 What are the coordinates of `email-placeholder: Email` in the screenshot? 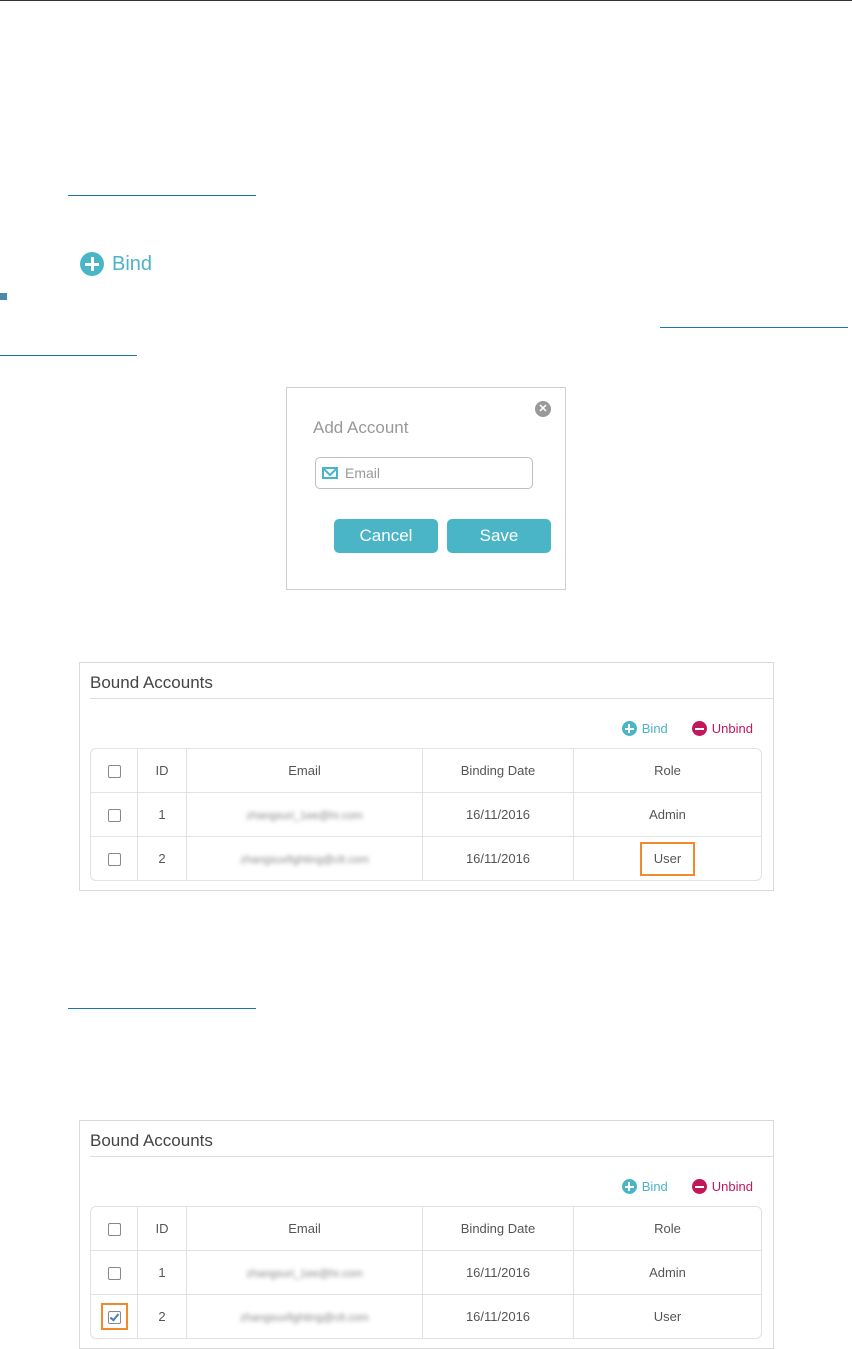 It's located at (363, 473).